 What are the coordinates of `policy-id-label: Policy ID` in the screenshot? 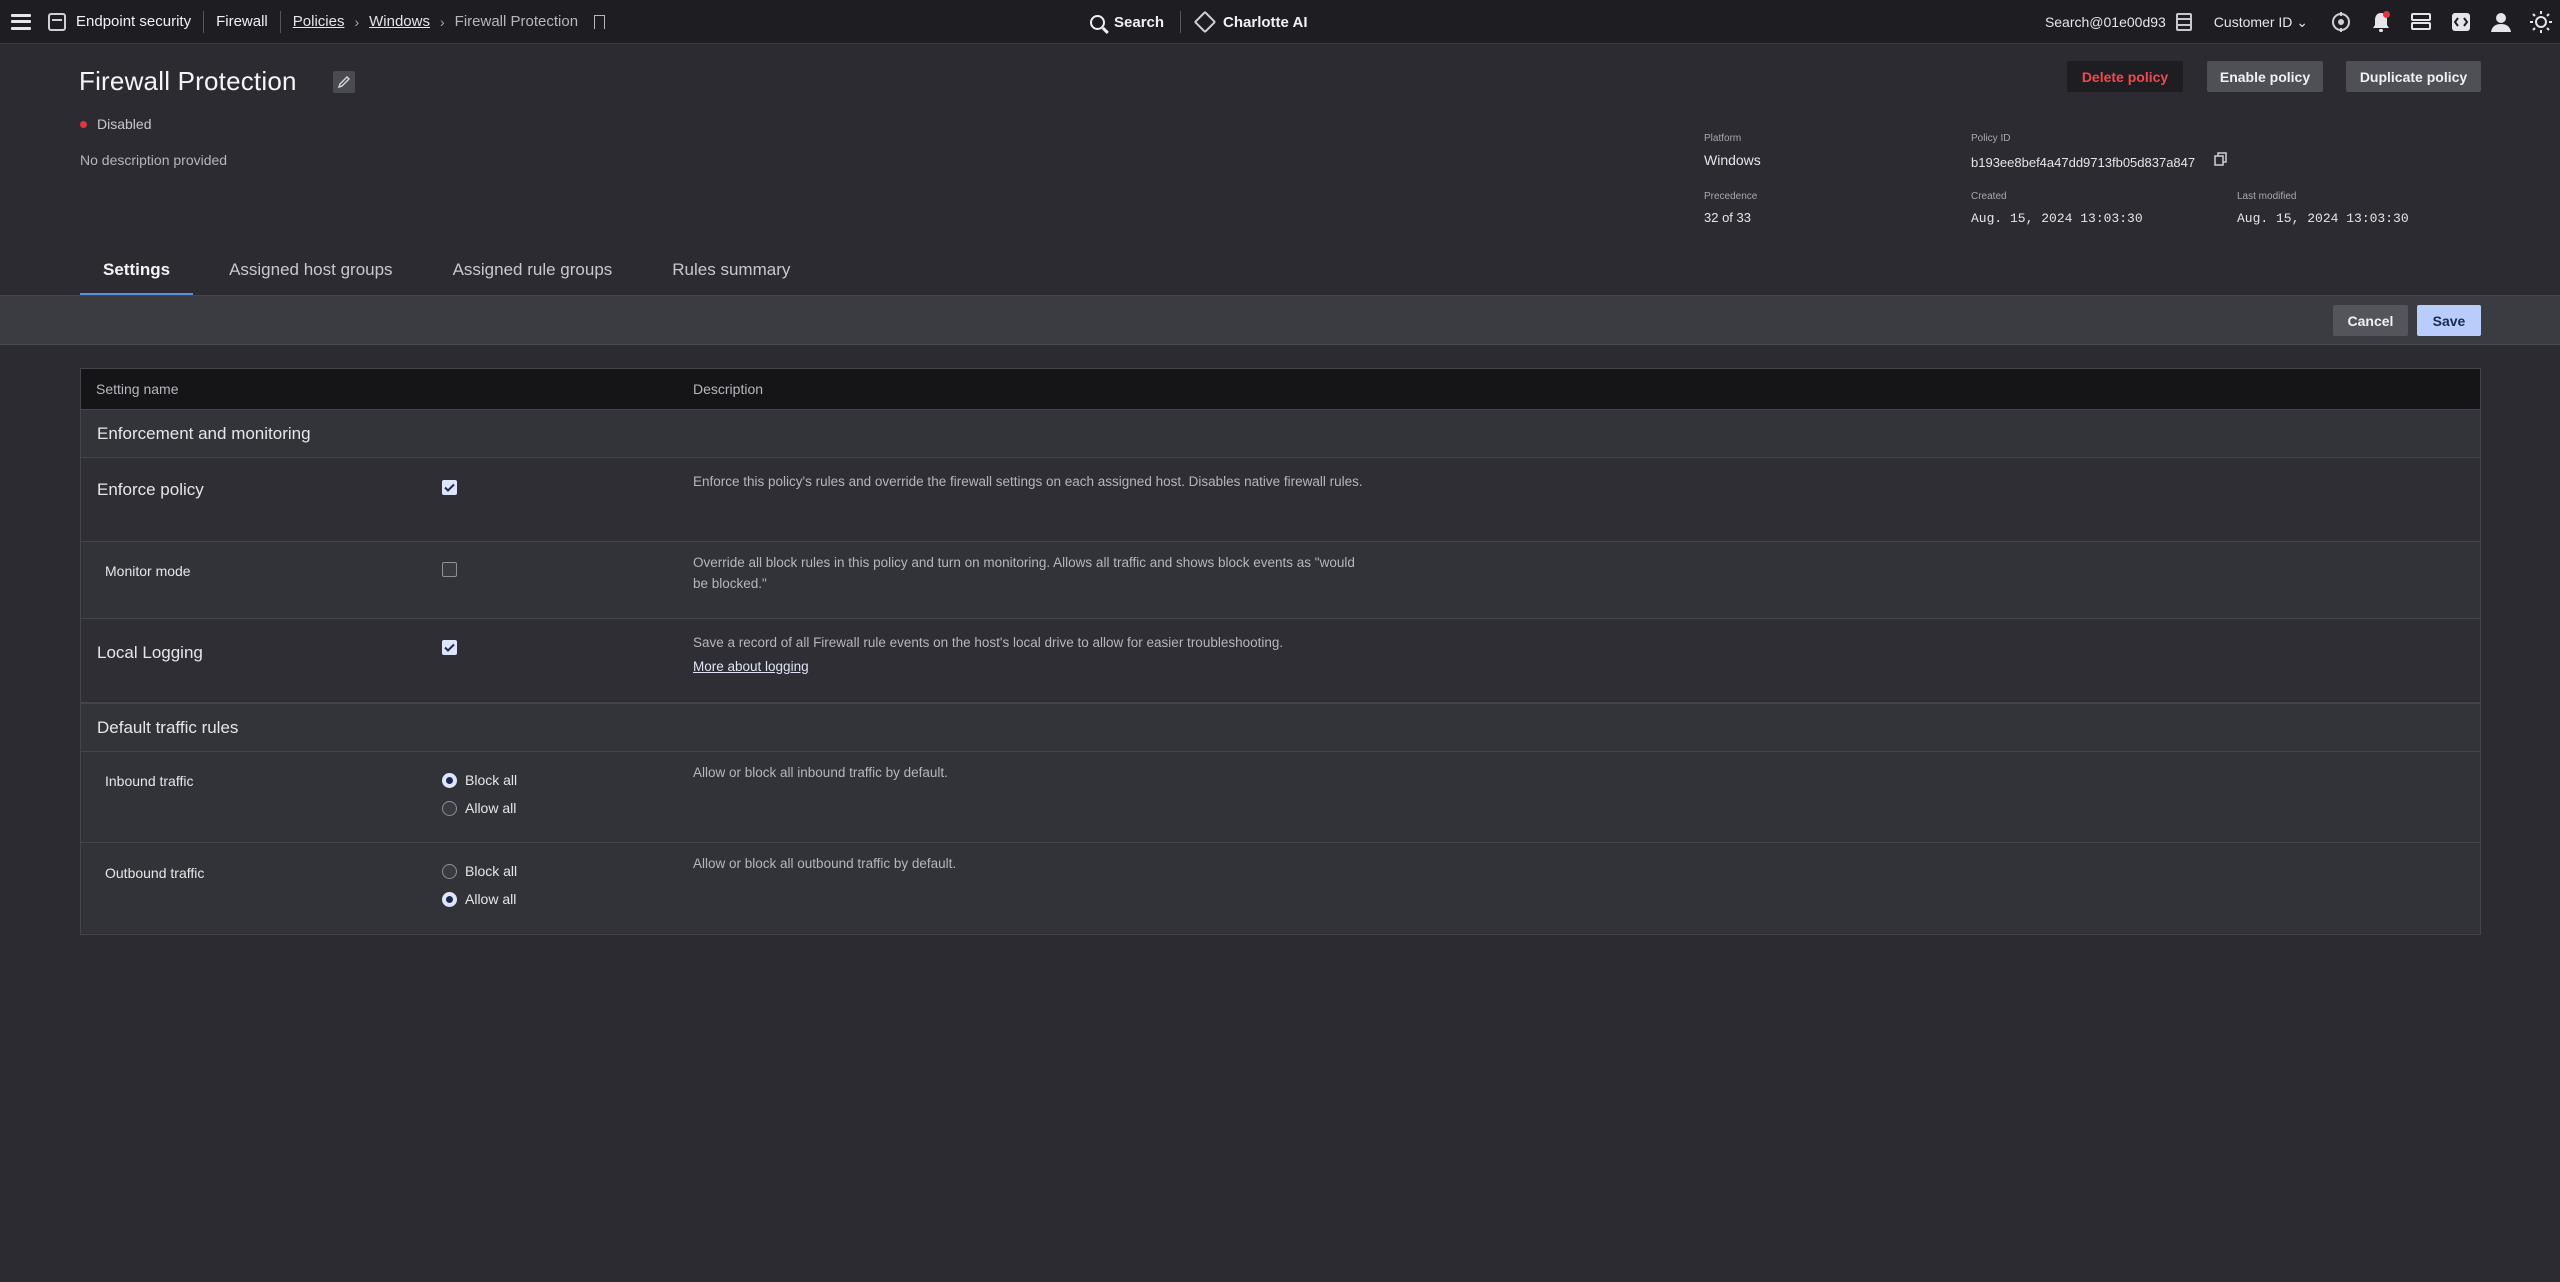 It's located at (1991, 138).